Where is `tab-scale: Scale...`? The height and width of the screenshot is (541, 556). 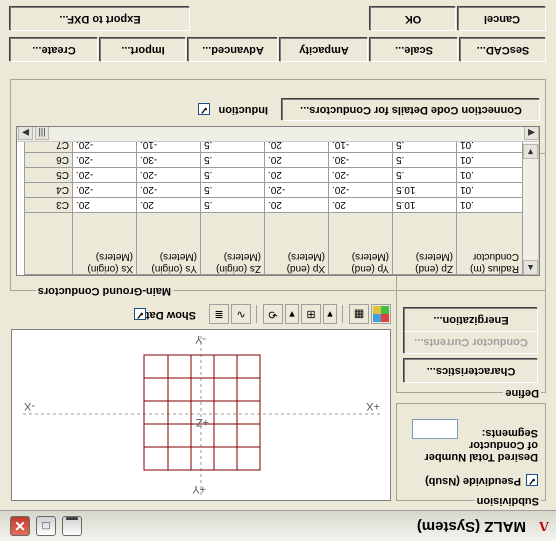
tab-scale: Scale... is located at coordinates (414, 50).